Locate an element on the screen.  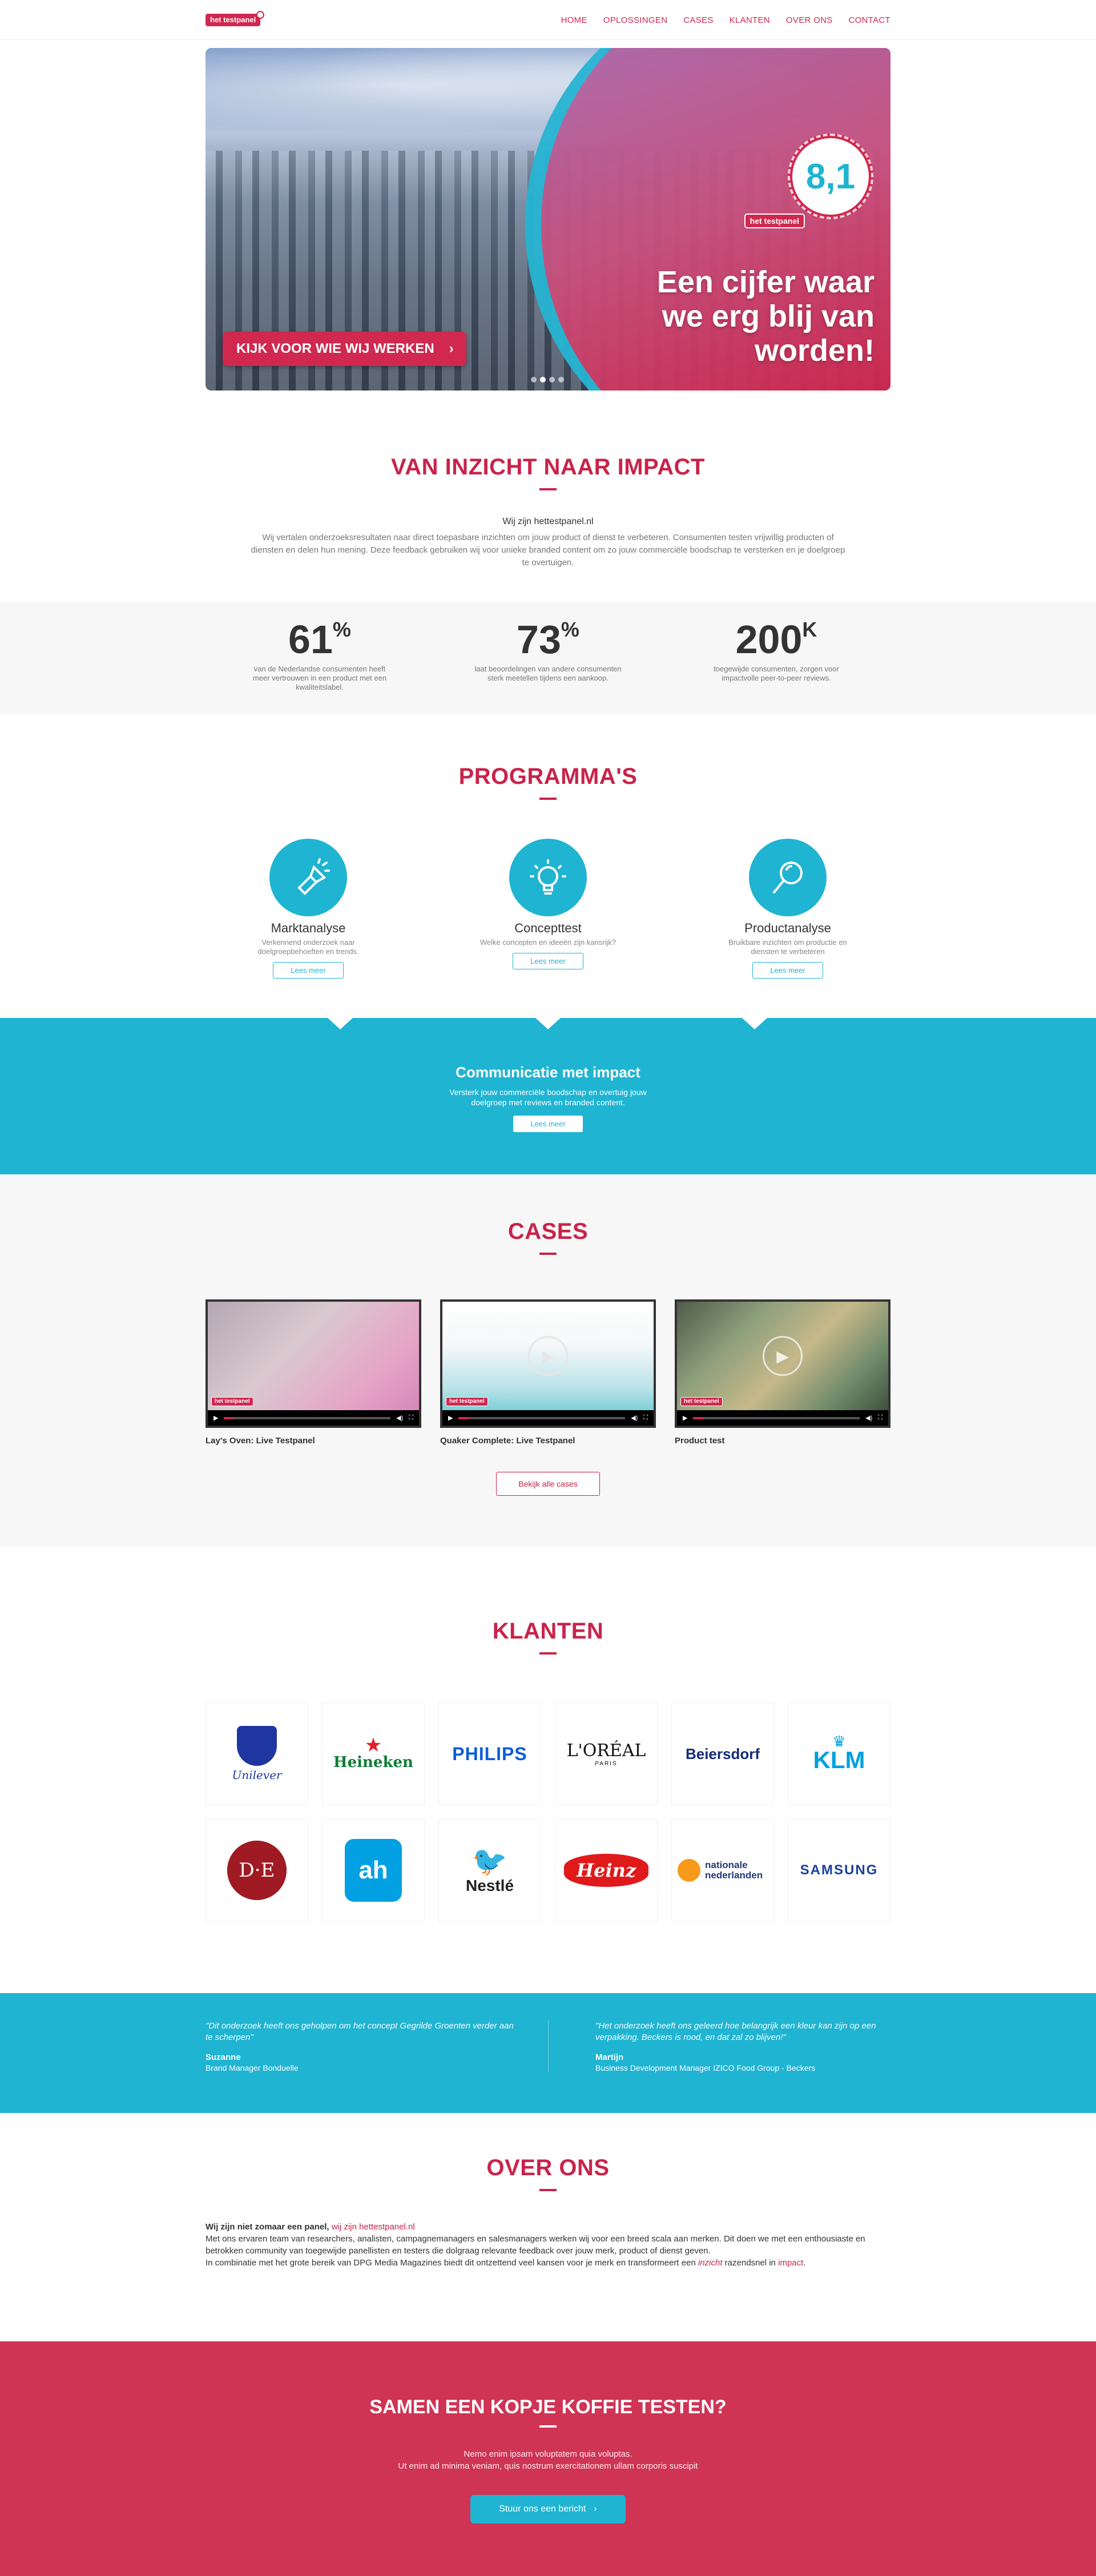
site-logo: het testpanel is located at coordinates (235, 18).